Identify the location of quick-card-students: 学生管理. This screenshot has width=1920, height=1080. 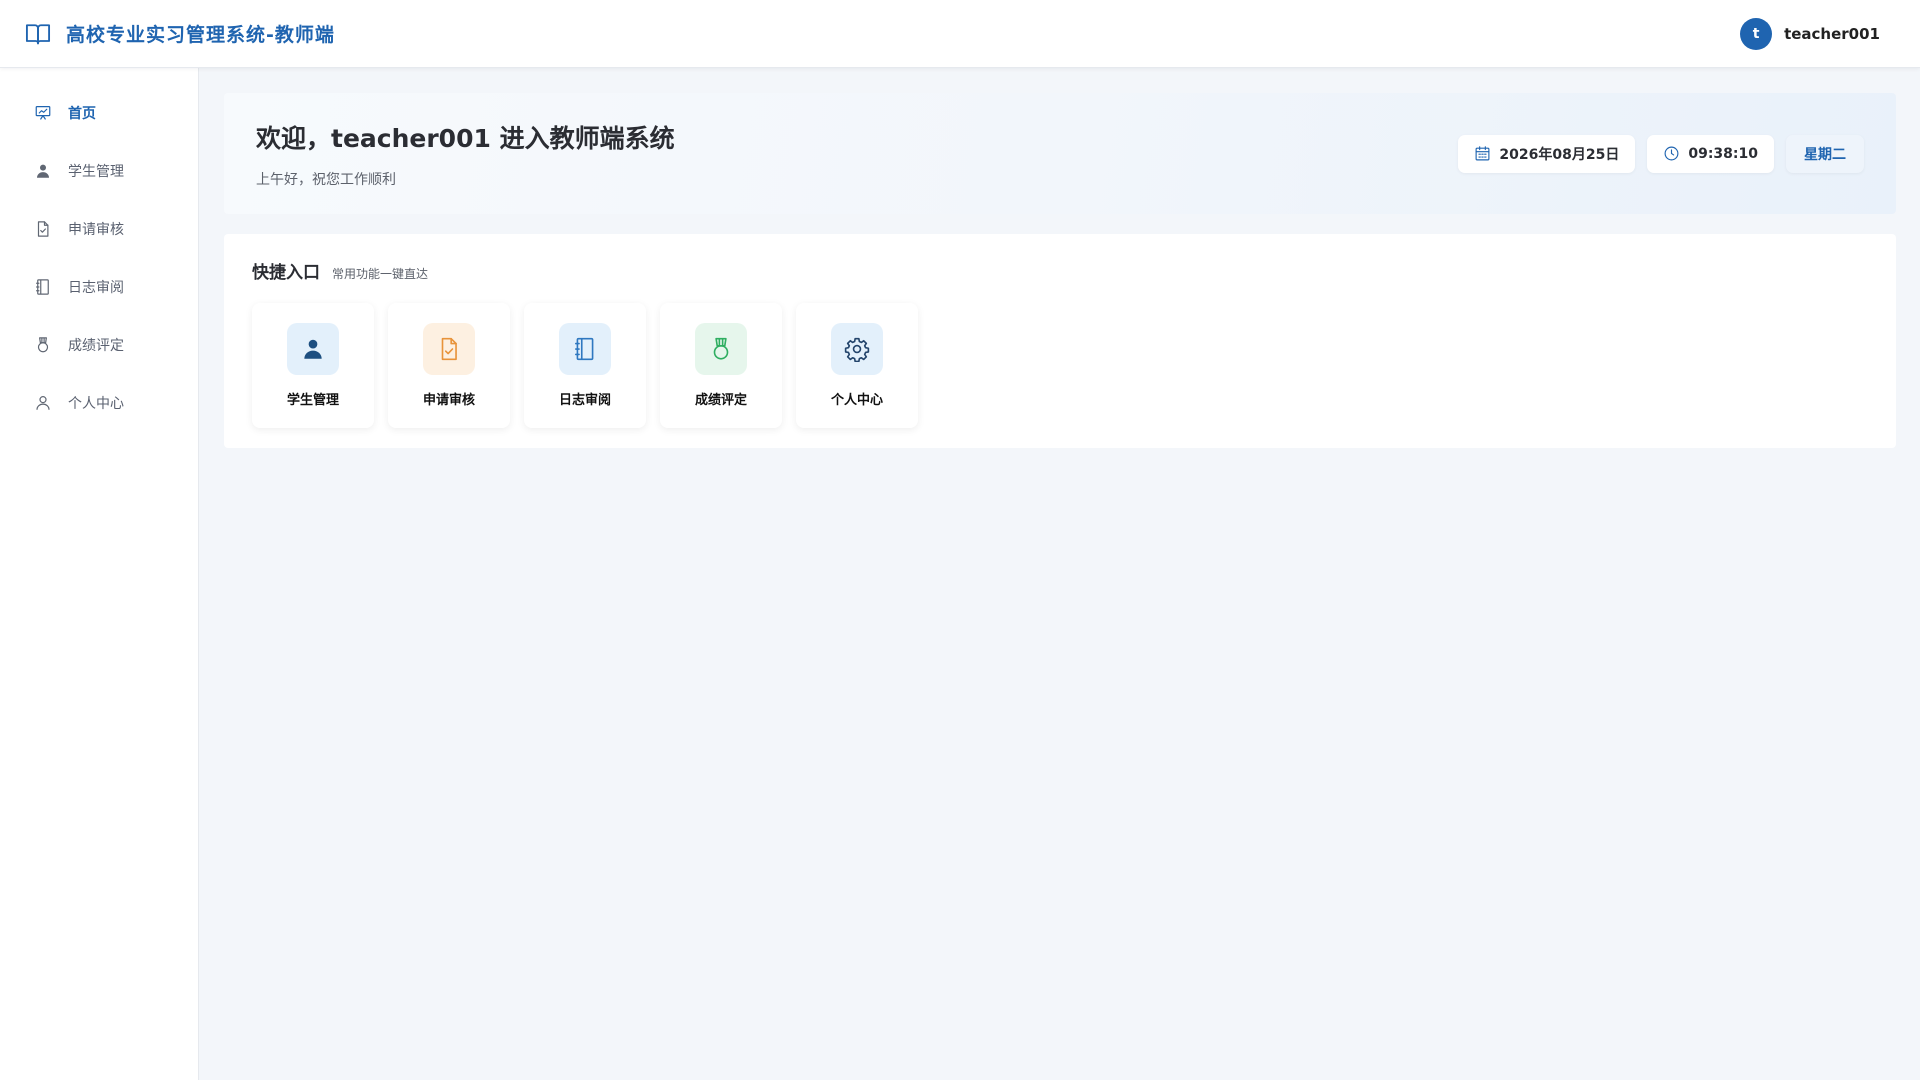
(313, 365).